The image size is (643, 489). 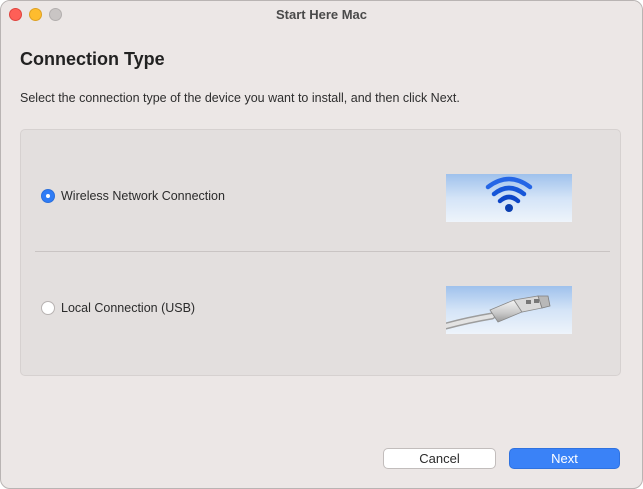 What do you see at coordinates (439, 458) in the screenshot?
I see `cancel-button: Cancel` at bounding box center [439, 458].